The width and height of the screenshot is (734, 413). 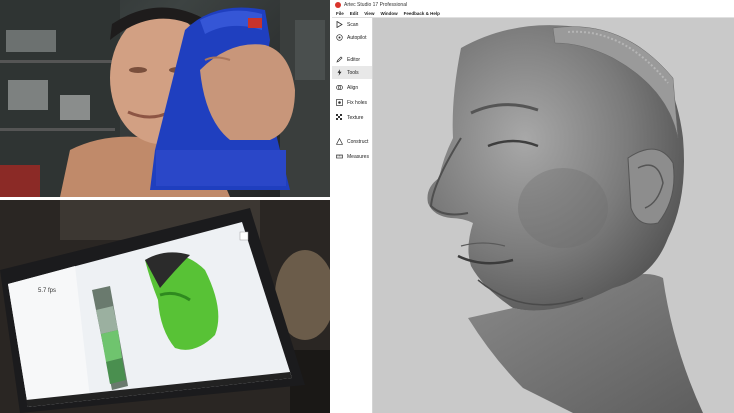 I want to click on tool-texture: Texture, so click(x=352, y=117).